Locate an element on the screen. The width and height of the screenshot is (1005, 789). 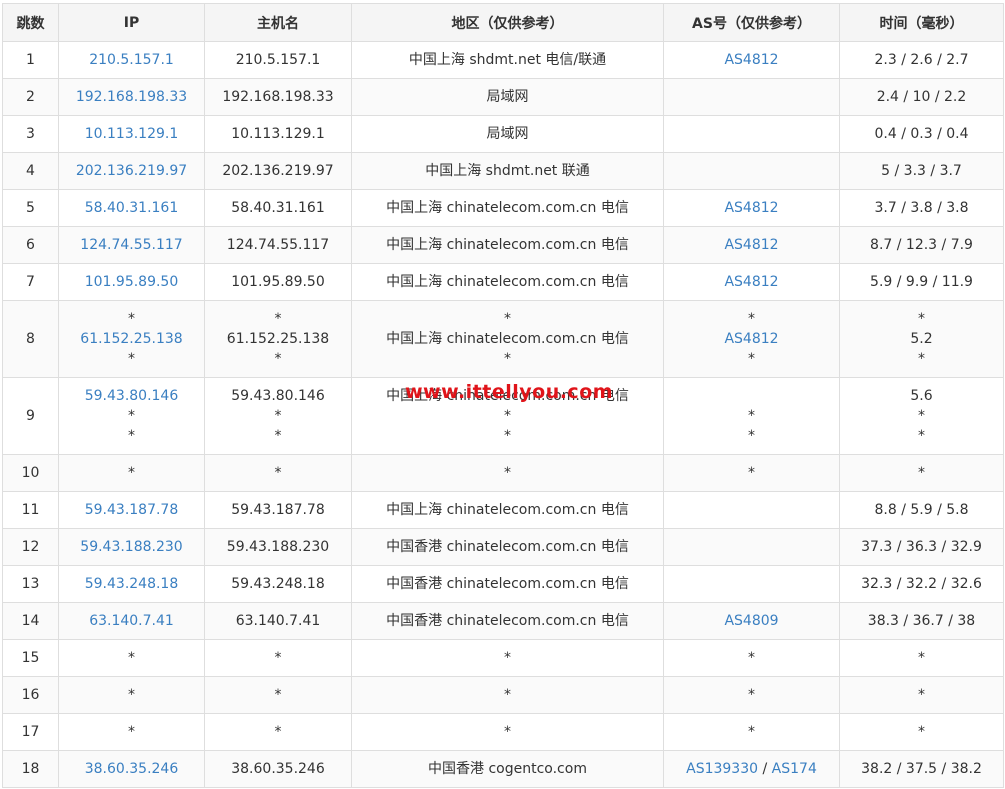
time-cell: 38.3 / 36.7 / 38 is located at coordinates (921, 621).